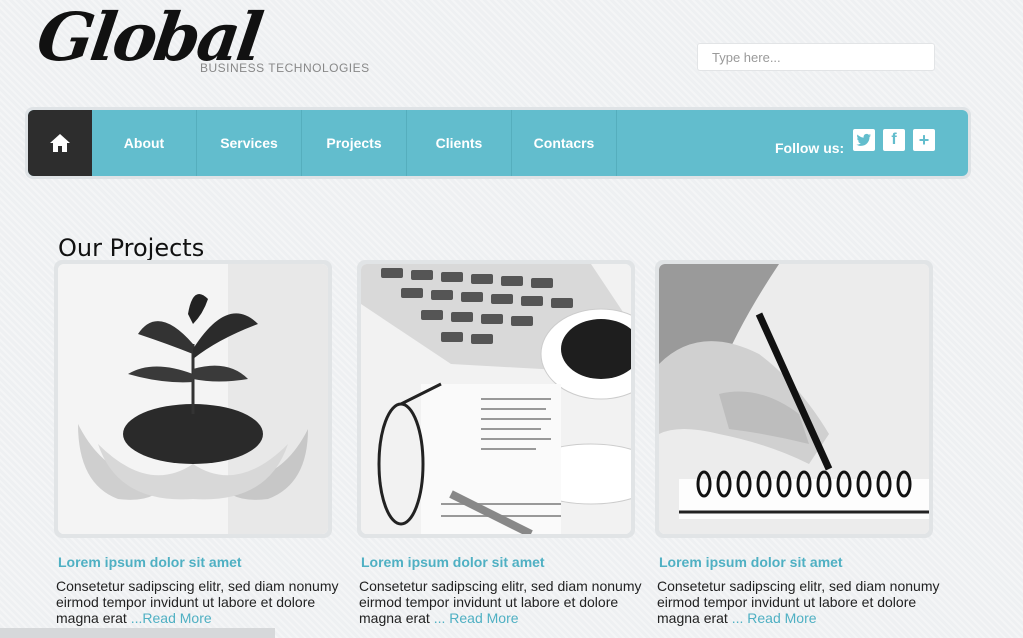 This screenshot has width=1023, height=638. I want to click on twitter-button, so click(864, 140).